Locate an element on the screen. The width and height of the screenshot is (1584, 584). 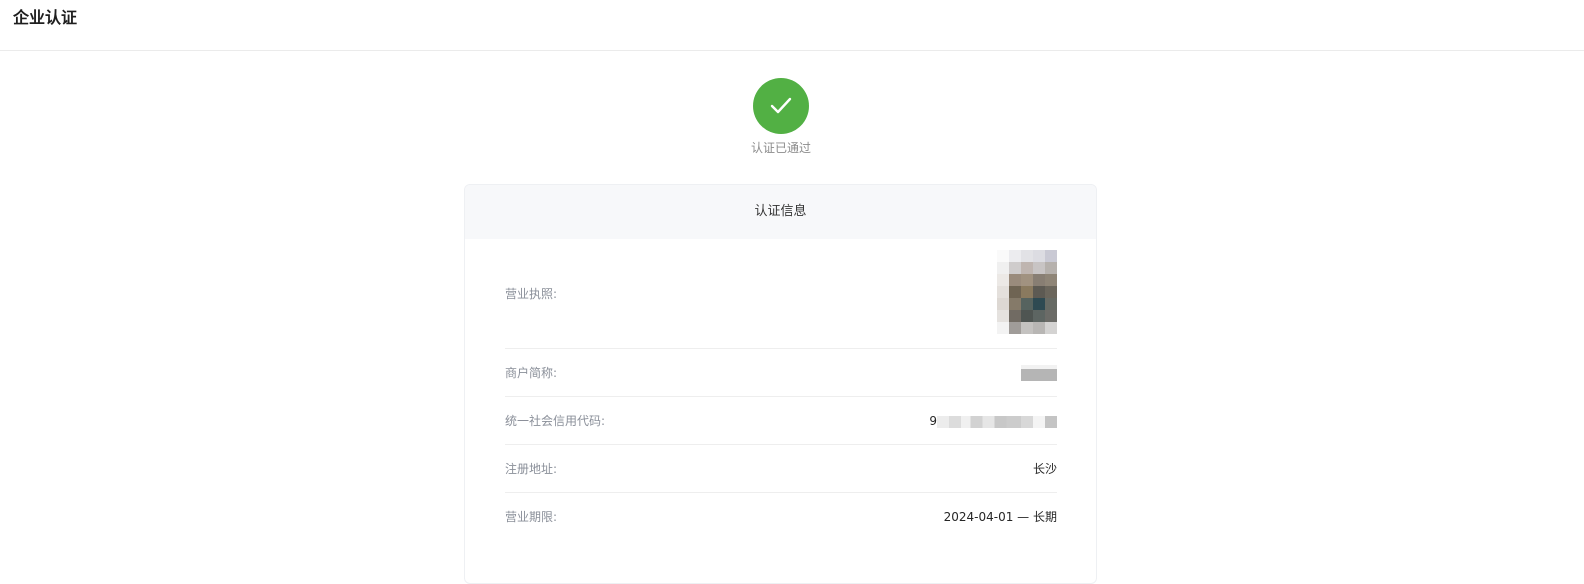
credit-code-value: 9 is located at coordinates (993, 421).